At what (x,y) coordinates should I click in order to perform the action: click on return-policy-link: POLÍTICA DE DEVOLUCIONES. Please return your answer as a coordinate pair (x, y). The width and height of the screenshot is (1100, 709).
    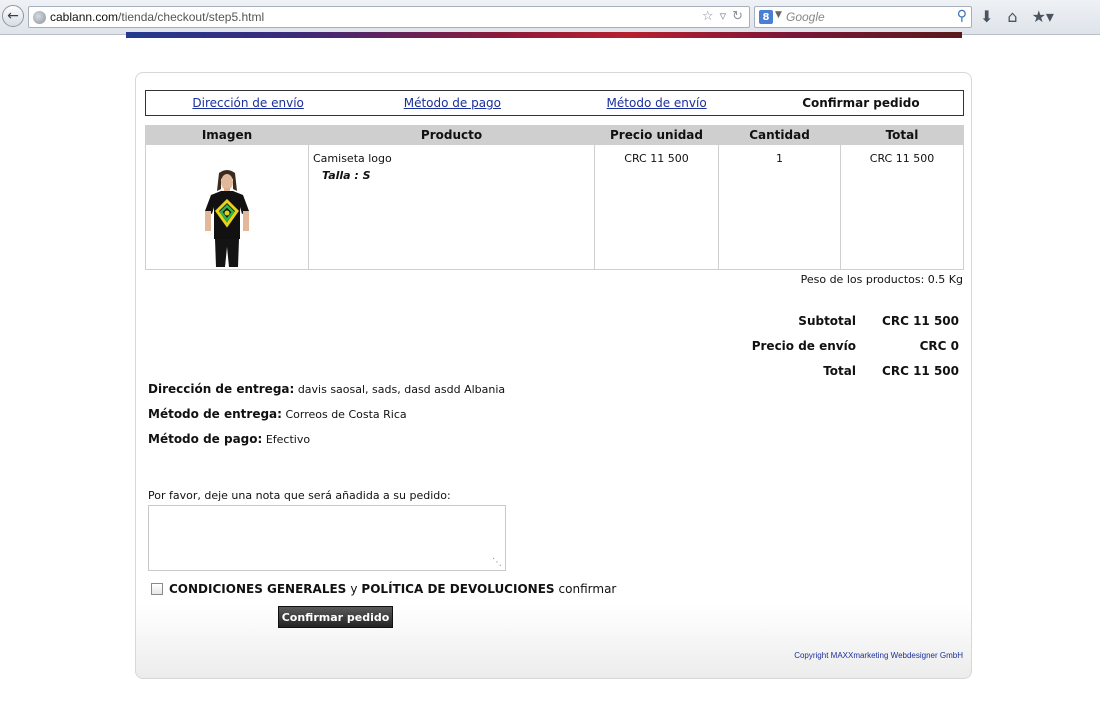
    Looking at the image, I should click on (457, 589).